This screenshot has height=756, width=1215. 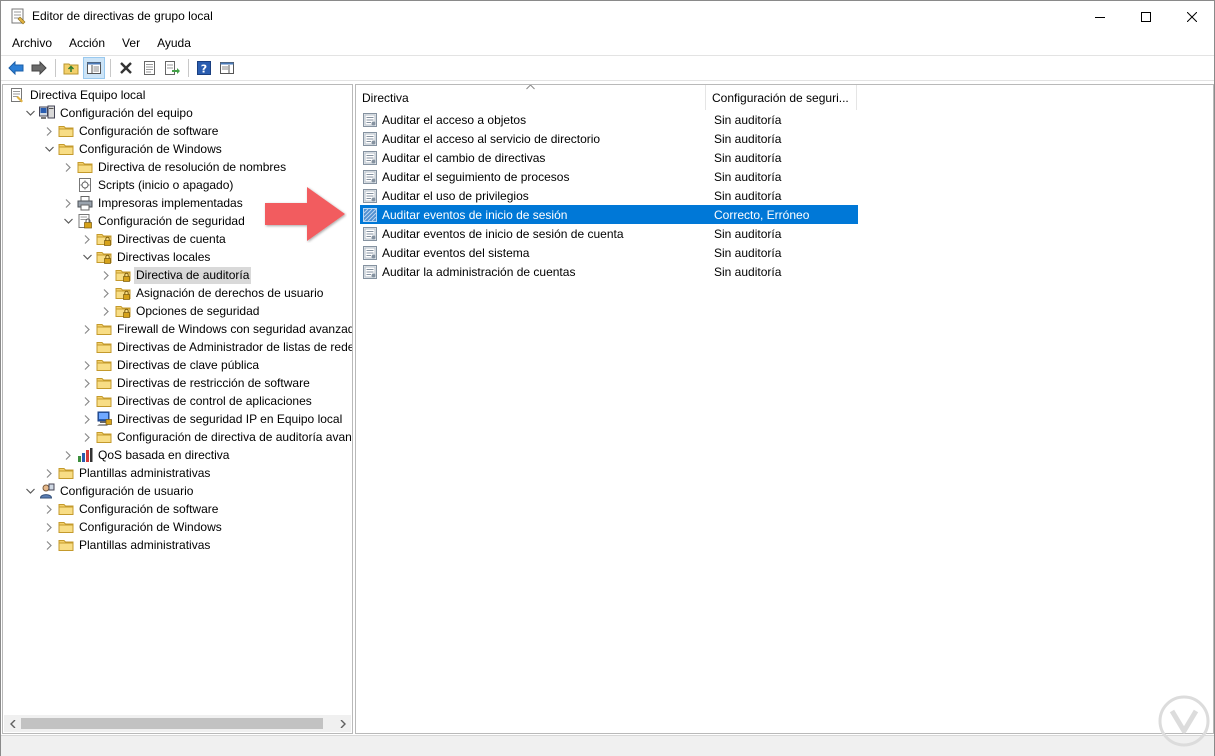 I want to click on scroll-left-arrow-icon, so click(x=12, y=723).